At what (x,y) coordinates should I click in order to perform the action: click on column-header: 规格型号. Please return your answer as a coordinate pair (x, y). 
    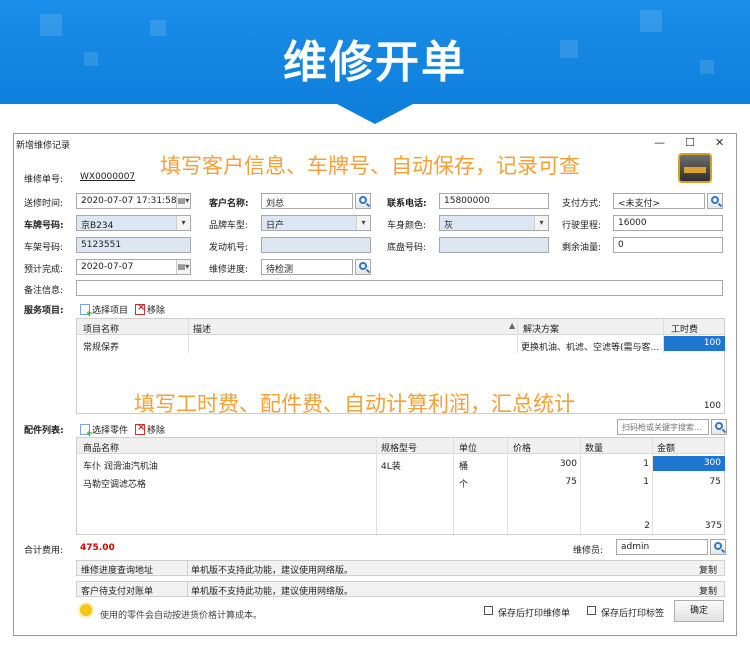
    Looking at the image, I should click on (399, 447).